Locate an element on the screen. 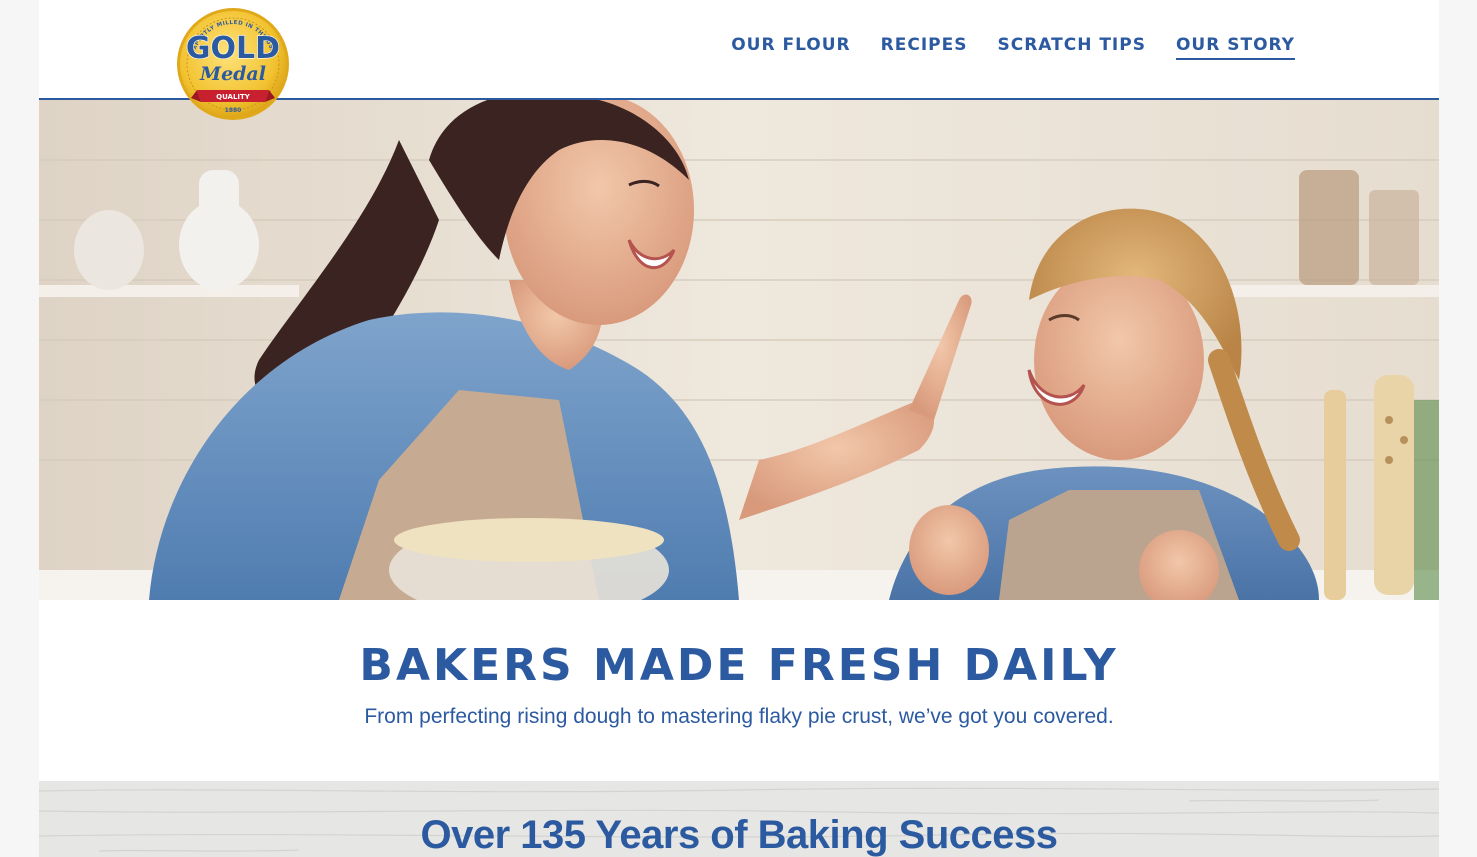 The width and height of the screenshot is (1477, 857). logo-year: 1880 is located at coordinates (233, 110).